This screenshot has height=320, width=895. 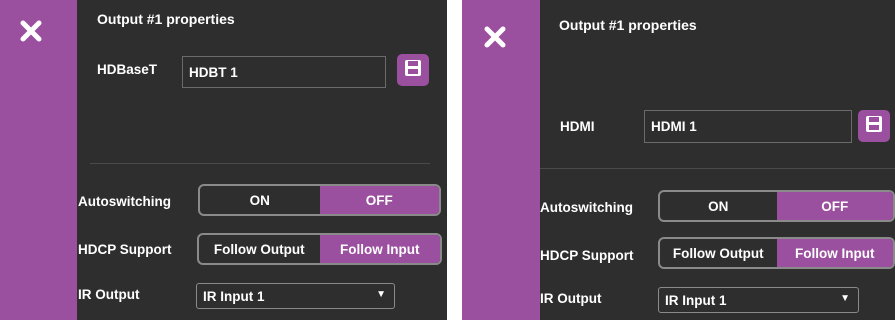 I want to click on hdmi-label: HDMI, so click(x=577, y=126).